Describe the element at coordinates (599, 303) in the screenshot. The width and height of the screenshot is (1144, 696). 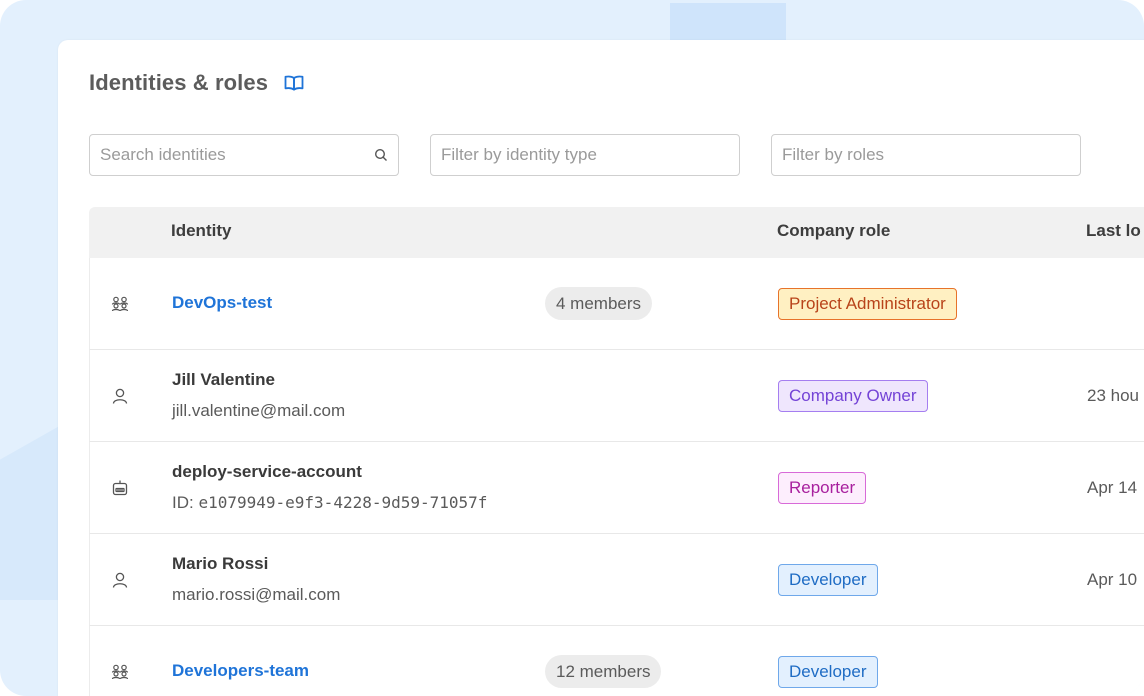
I see `members-count-badge: 4 members` at that location.